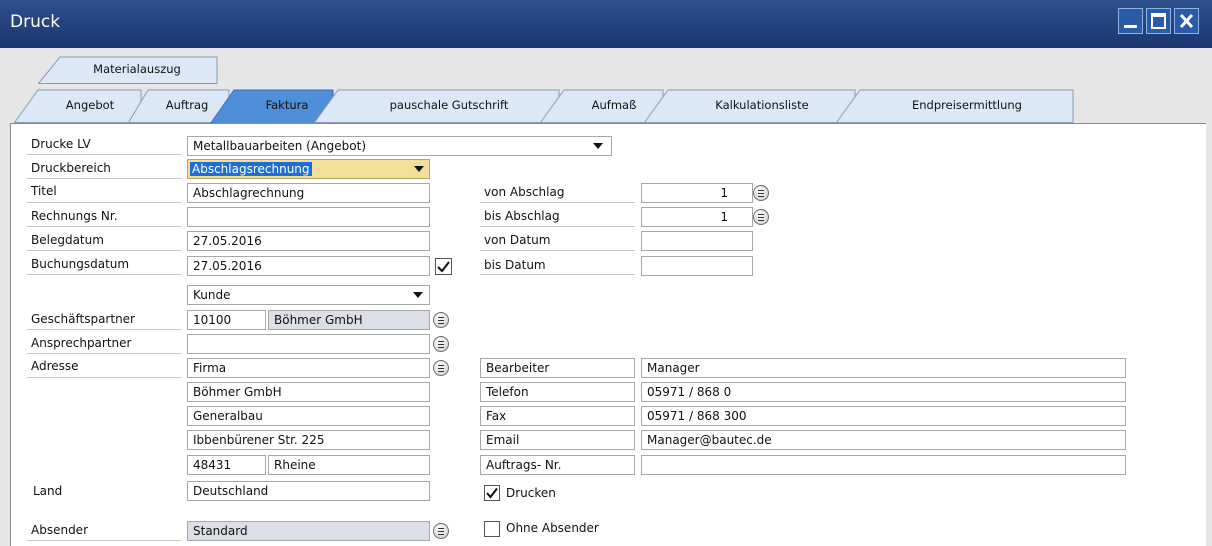 This screenshot has width=1212, height=546. Describe the element at coordinates (71, 168) in the screenshot. I see `druckbereich-label: Druckbereich` at that location.